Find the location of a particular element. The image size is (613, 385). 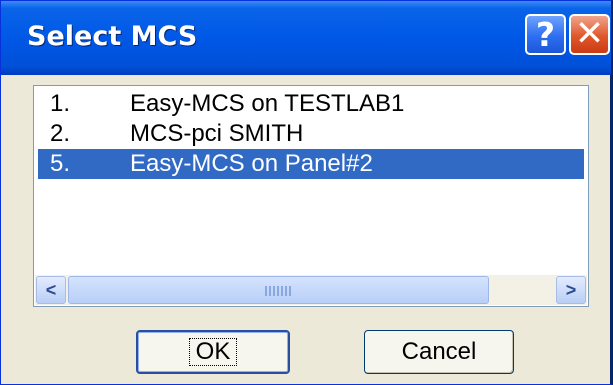

close-button: ✕ is located at coordinates (589, 34).